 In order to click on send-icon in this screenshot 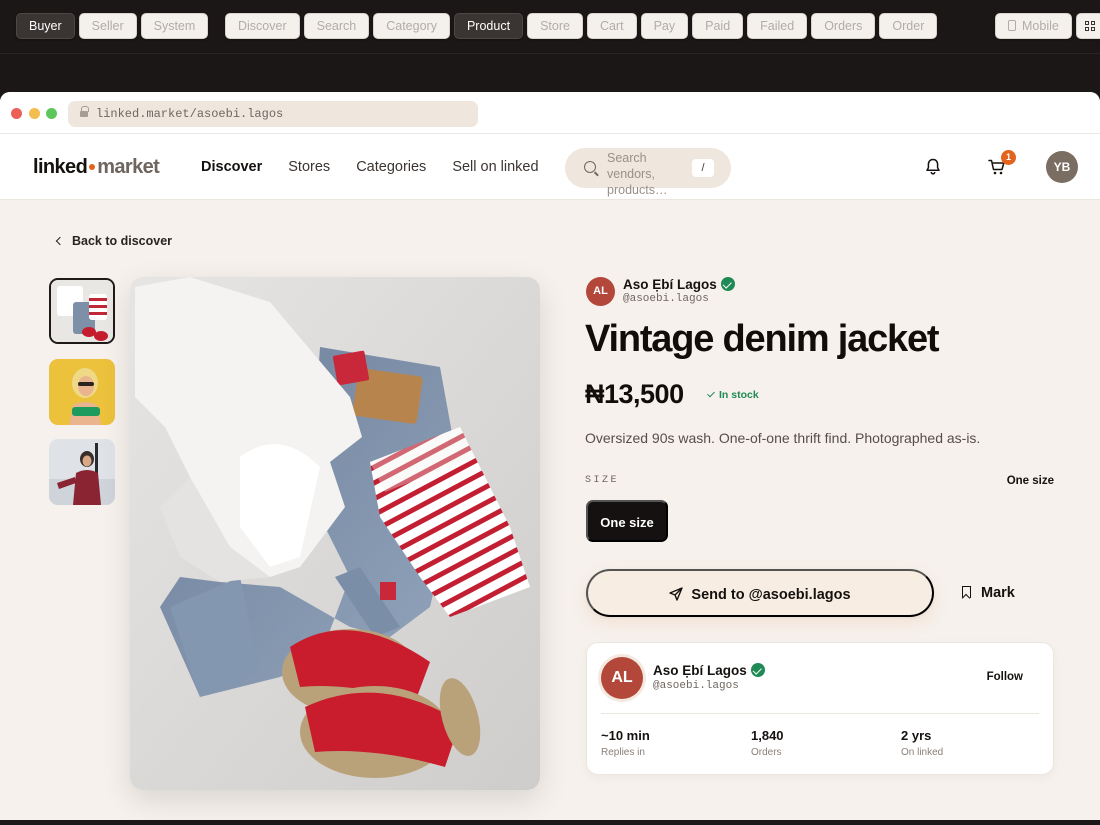, I will do `click(676, 594)`.